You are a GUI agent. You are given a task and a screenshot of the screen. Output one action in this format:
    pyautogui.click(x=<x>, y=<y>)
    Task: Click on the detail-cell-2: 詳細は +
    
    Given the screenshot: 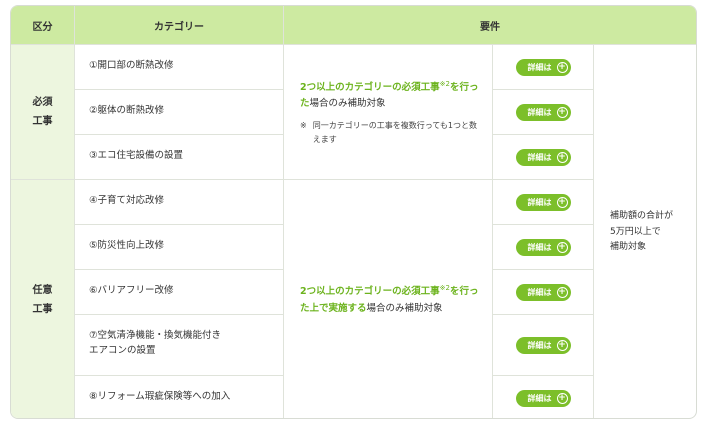 What is the action you would take?
    pyautogui.click(x=542, y=111)
    